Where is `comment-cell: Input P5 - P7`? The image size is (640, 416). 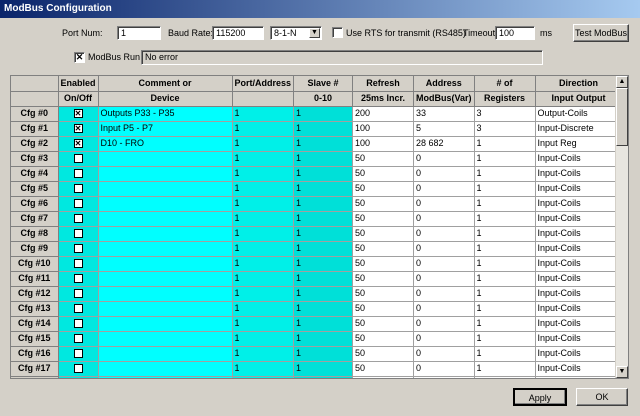 comment-cell: Input P5 - P7 is located at coordinates (165, 129).